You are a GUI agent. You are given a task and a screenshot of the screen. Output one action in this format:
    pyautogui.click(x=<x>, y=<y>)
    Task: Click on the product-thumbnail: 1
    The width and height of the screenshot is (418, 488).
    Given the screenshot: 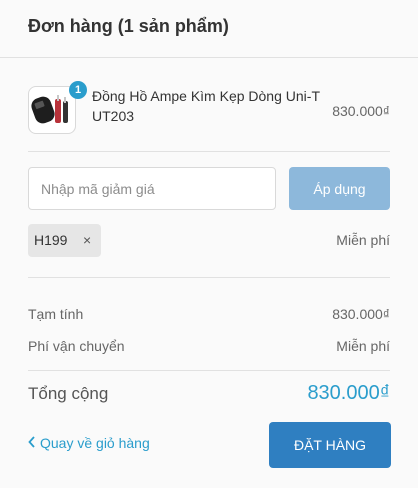 What is the action you would take?
    pyautogui.click(x=57, y=107)
    